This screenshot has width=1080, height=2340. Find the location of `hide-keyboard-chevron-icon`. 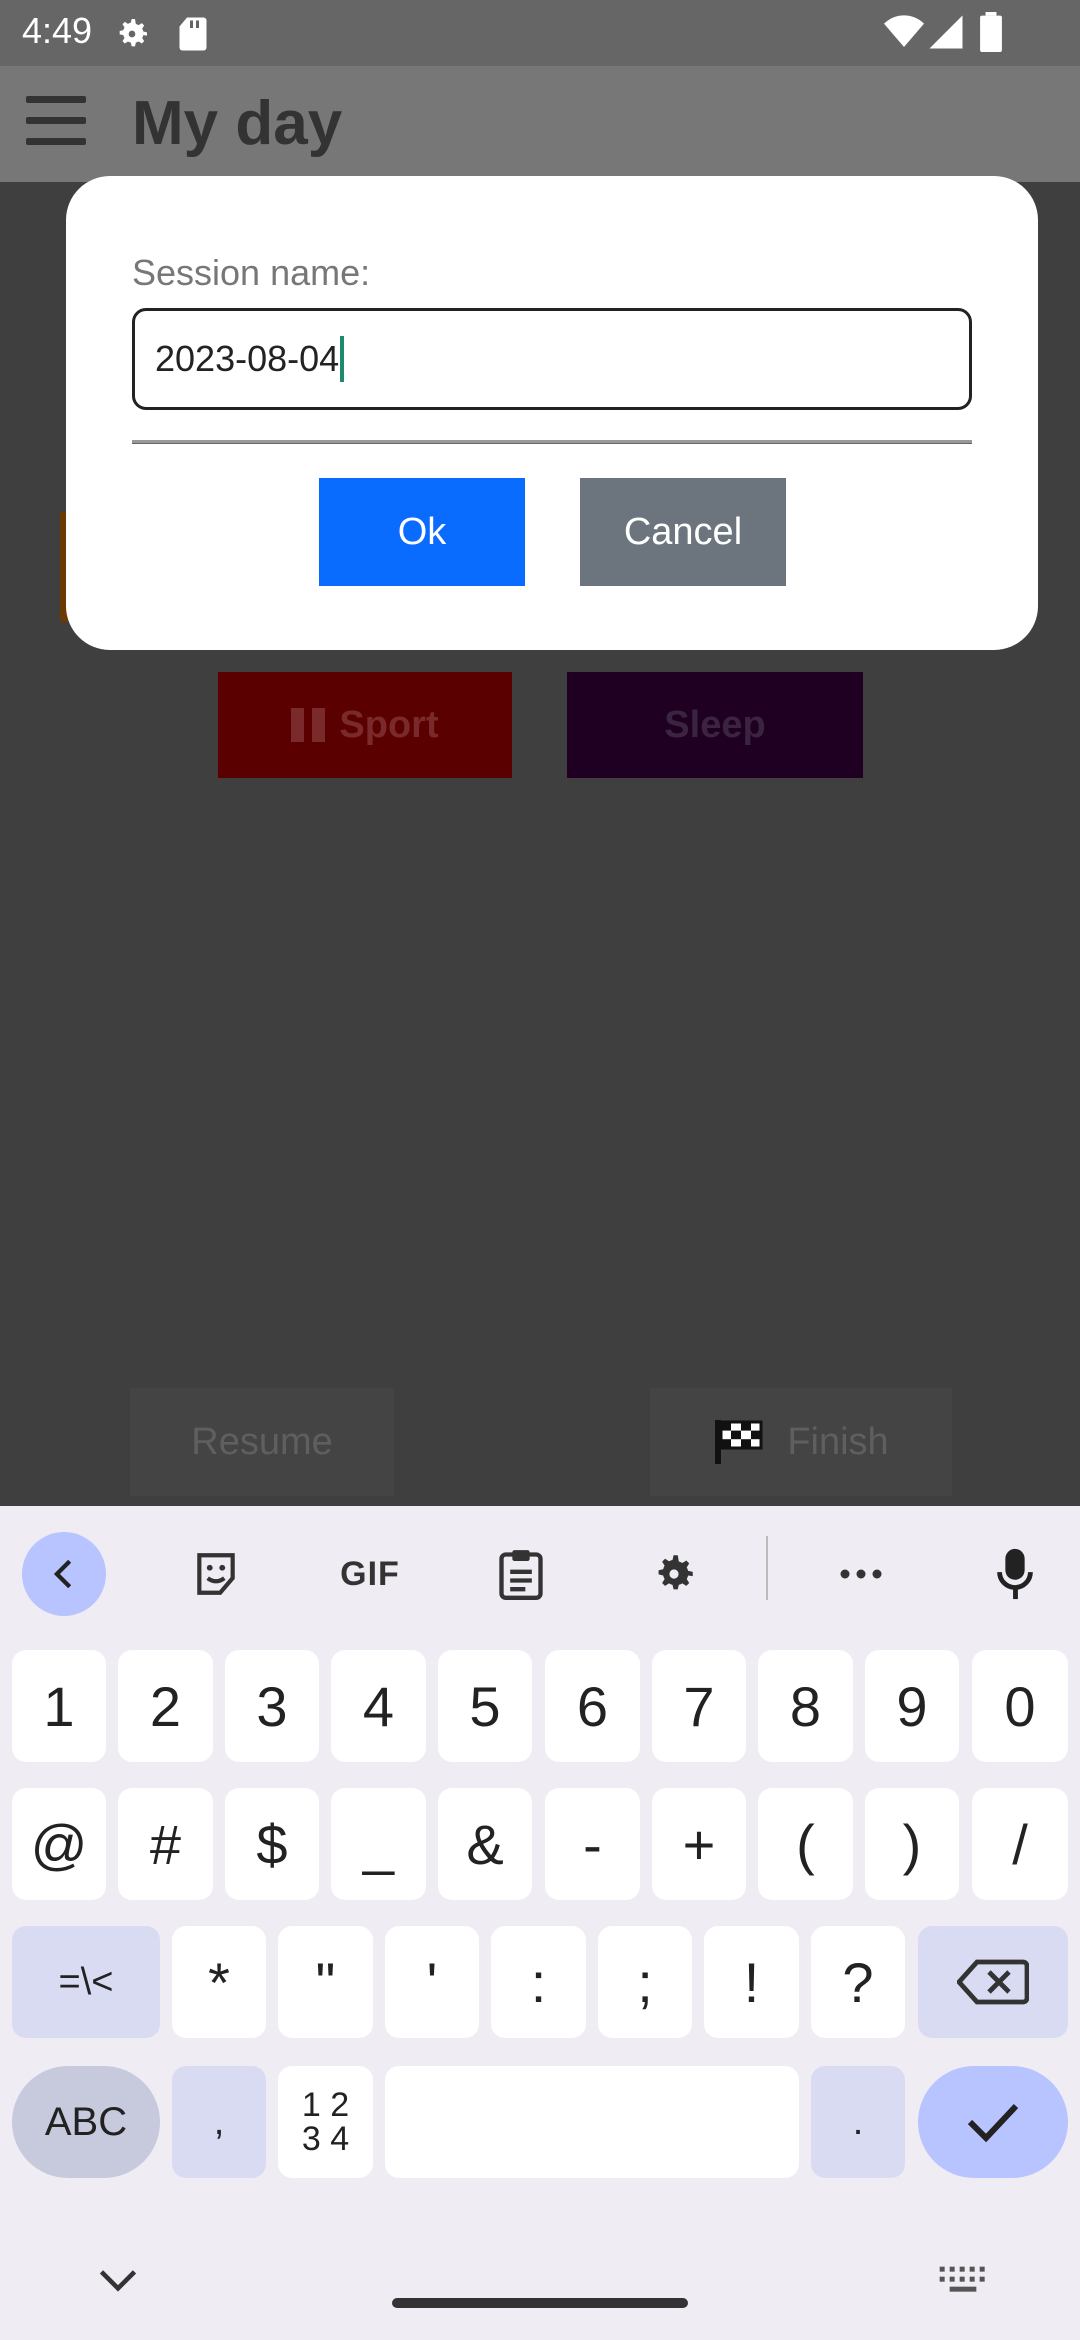

hide-keyboard-chevron-icon is located at coordinates (118, 2281).